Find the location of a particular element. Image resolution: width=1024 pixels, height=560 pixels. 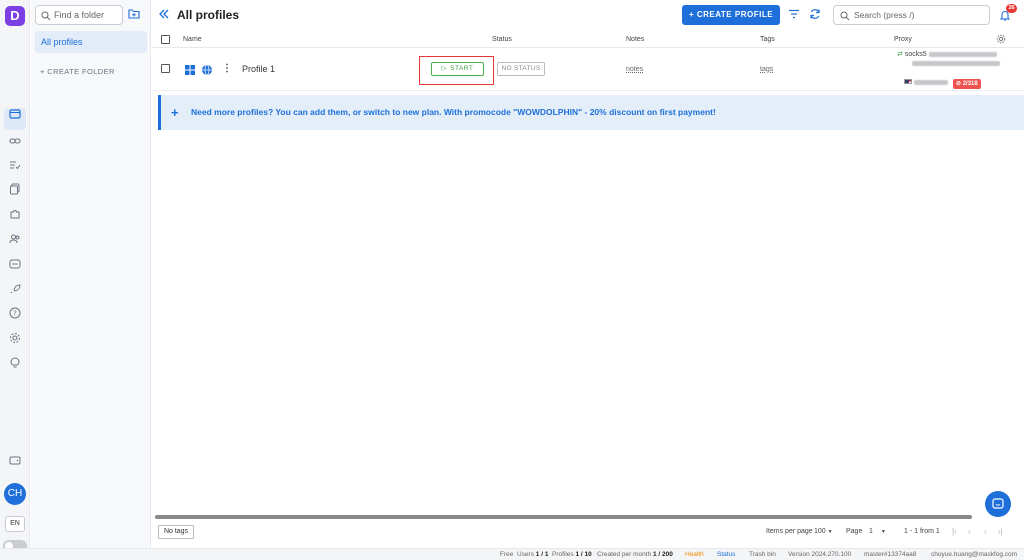

tags-link: tags is located at coordinates (766, 69).